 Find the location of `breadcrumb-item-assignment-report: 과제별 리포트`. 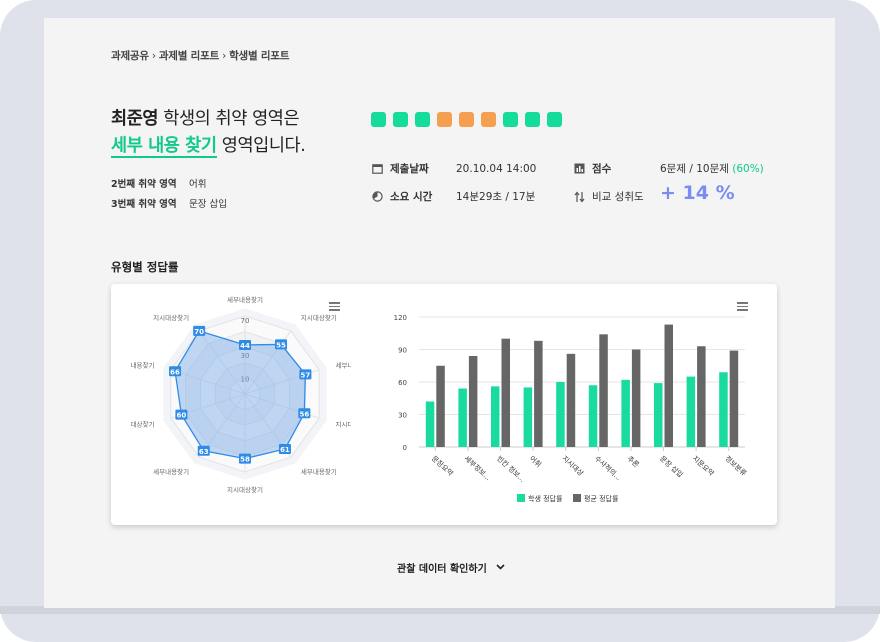

breadcrumb-item-assignment-report: 과제별 리포트 is located at coordinates (189, 55).